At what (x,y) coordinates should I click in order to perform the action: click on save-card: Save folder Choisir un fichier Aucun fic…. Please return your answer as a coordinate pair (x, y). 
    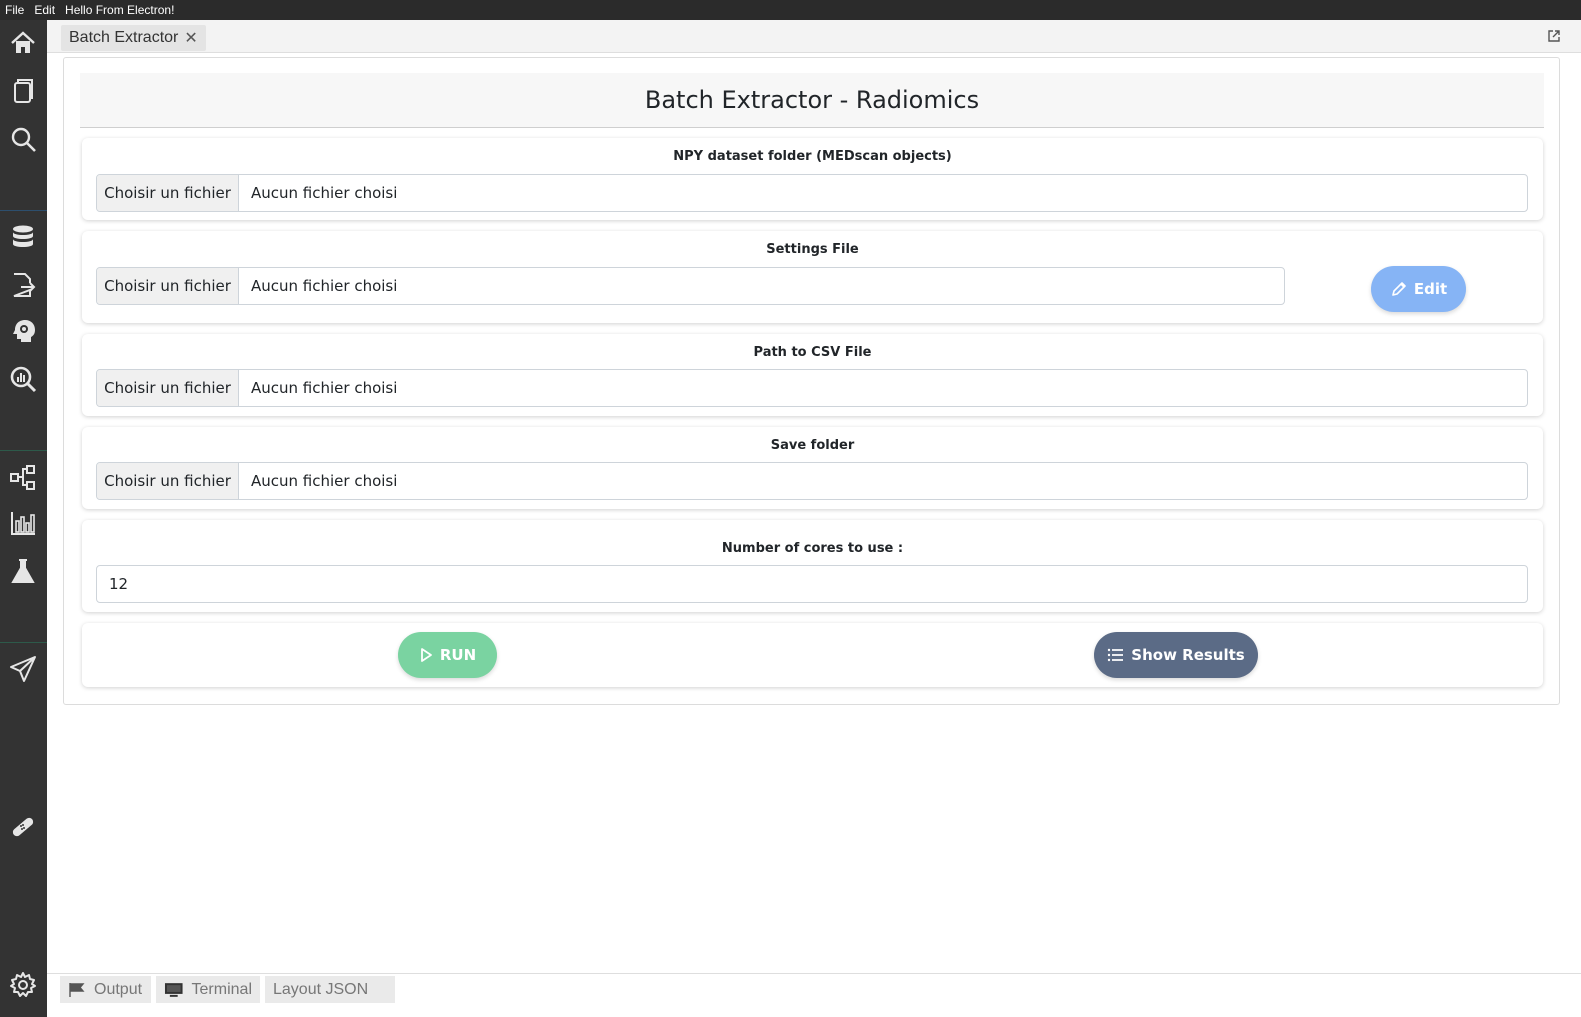
    Looking at the image, I should click on (812, 468).